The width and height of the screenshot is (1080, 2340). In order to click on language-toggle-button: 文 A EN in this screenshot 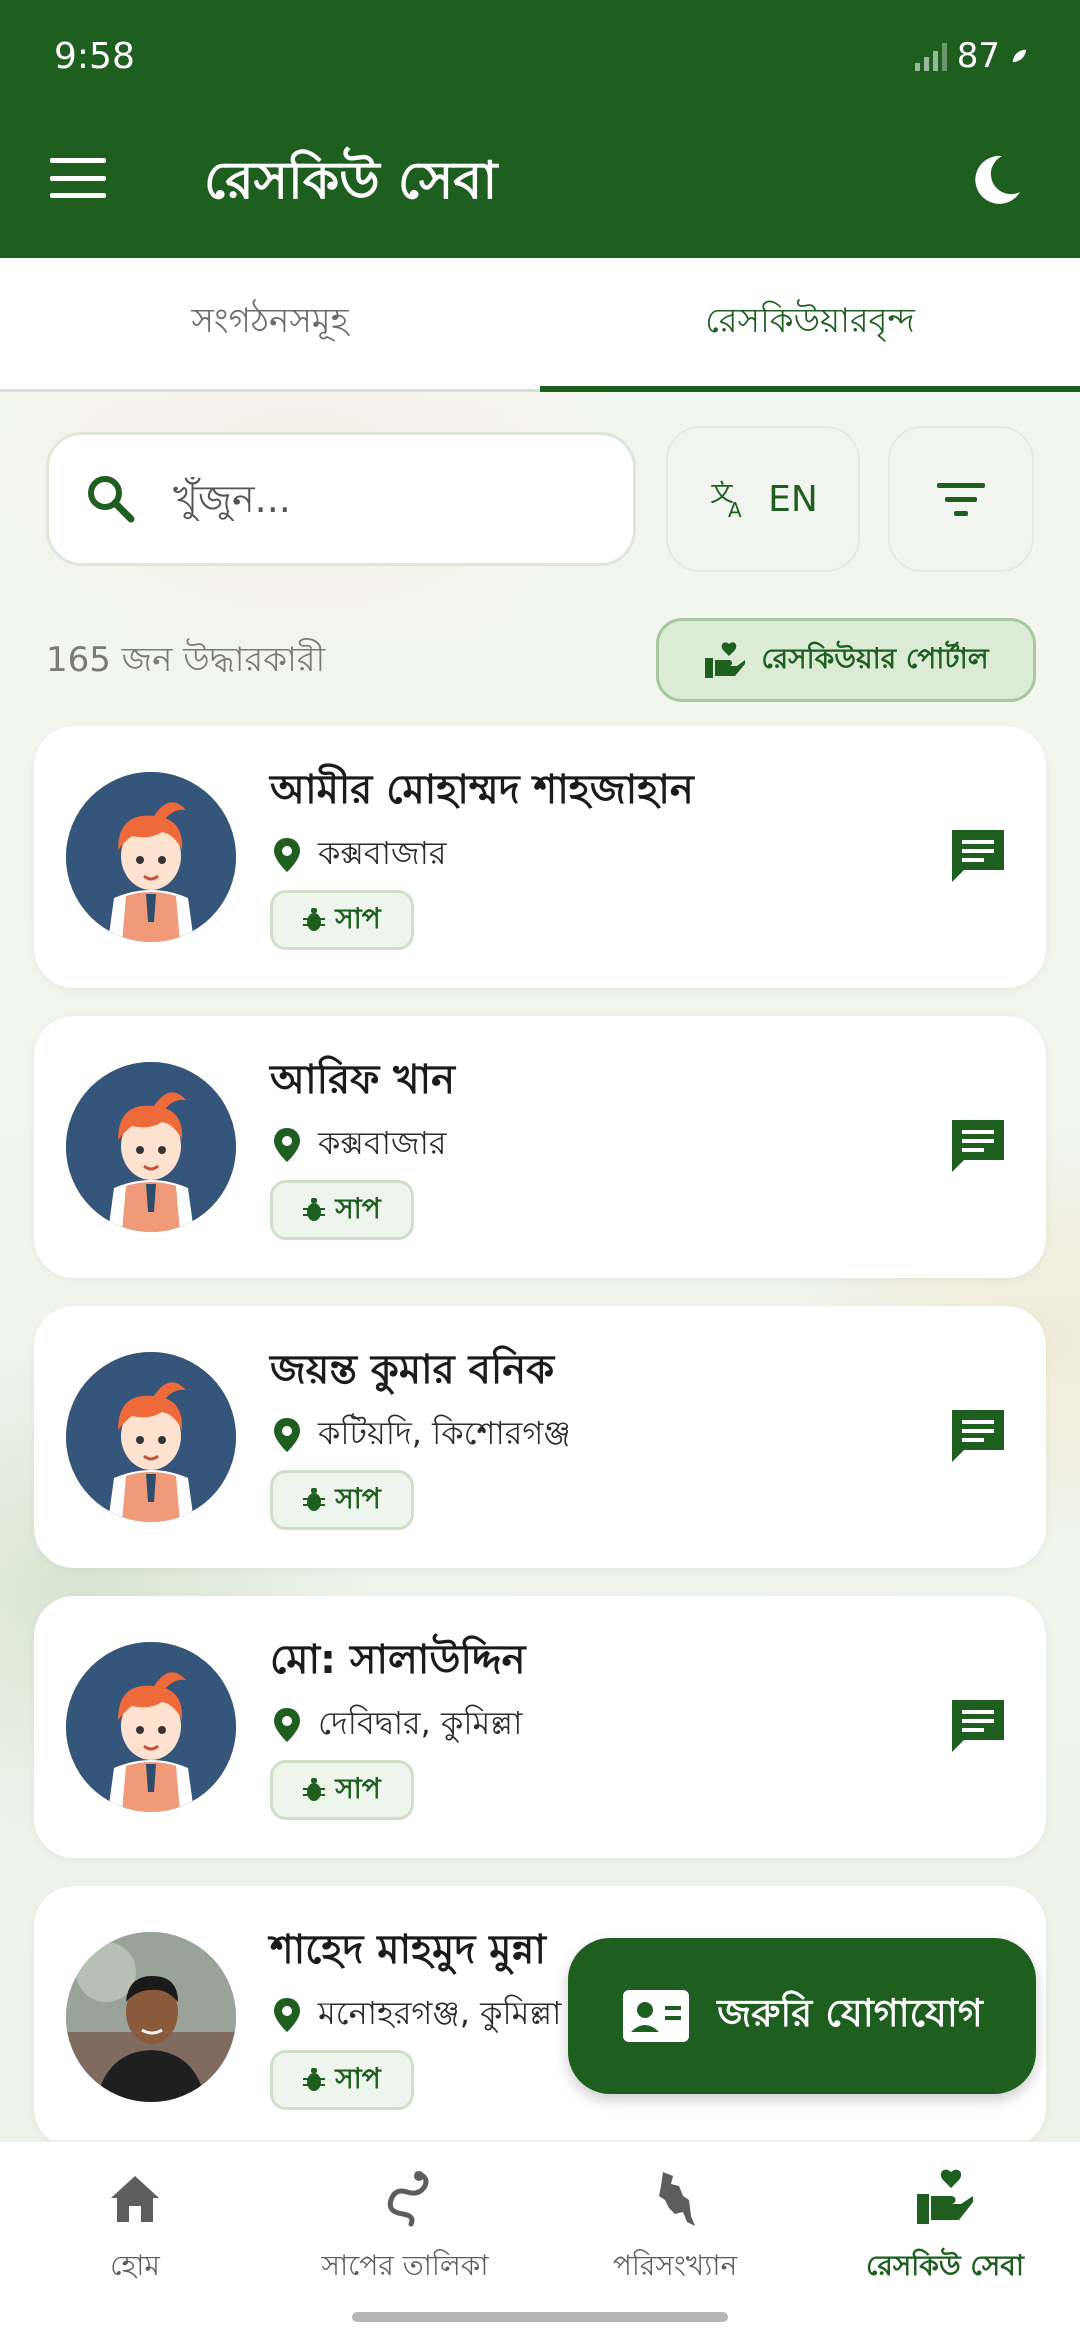, I will do `click(763, 499)`.